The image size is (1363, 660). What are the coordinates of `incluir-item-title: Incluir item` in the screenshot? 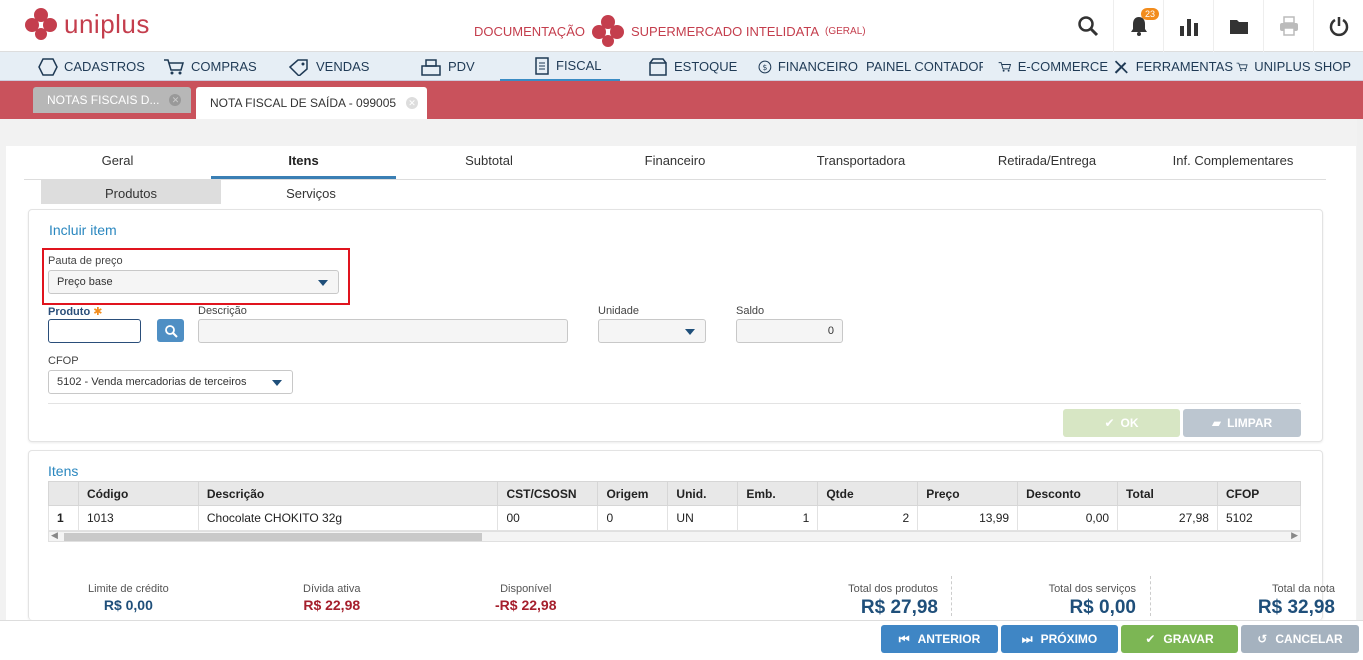 It's located at (83, 230).